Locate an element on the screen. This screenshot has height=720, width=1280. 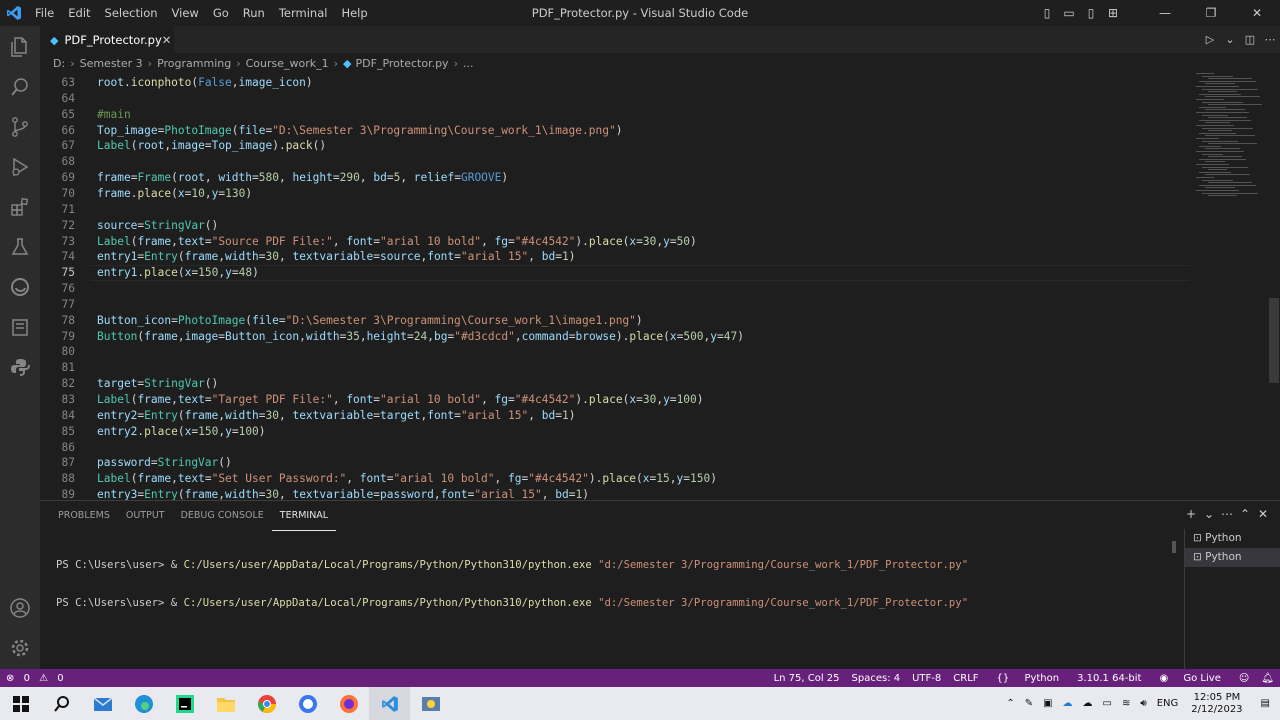
code-token: textvariable is located at coordinates (333, 415).